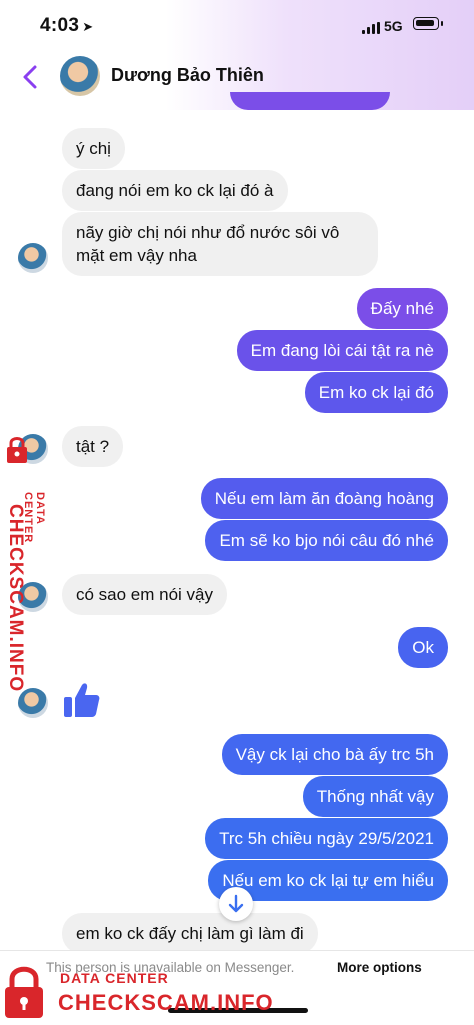 This screenshot has width=474, height=1025. I want to click on message-bubble-outgoing: Ok, so click(423, 647).